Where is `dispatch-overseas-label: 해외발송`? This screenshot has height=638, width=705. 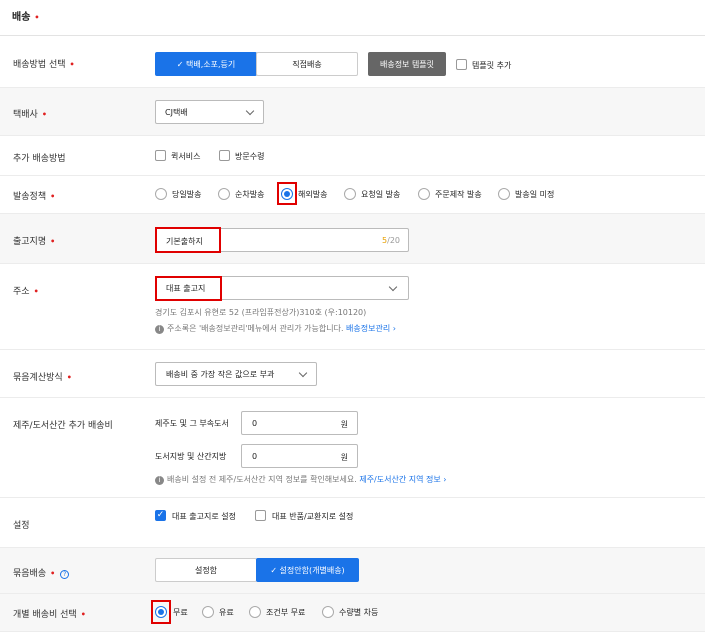
dispatch-overseas-label: 해외발송 is located at coordinates (313, 194).